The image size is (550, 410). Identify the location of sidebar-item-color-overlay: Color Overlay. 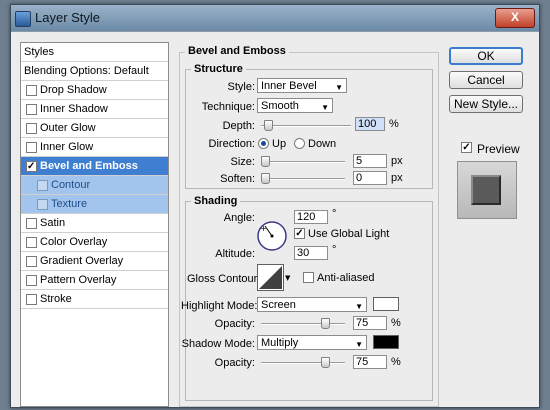
(94, 242).